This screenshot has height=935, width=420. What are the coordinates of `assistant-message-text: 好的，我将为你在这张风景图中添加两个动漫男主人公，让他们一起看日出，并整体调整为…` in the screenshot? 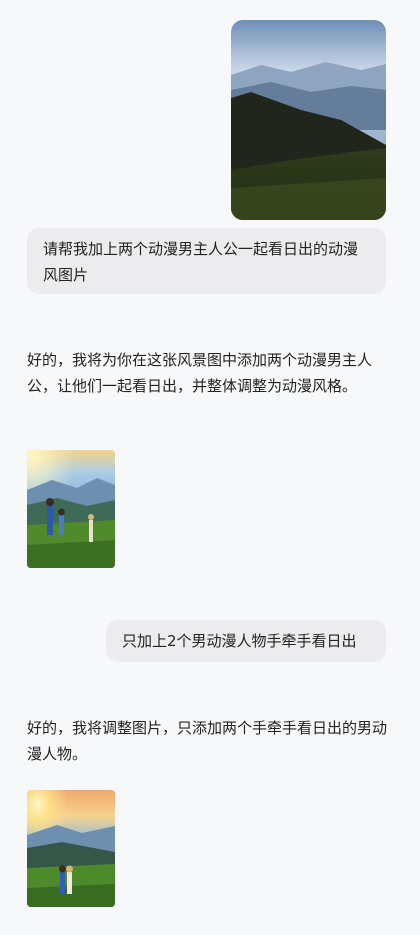 It's located at (200, 373).